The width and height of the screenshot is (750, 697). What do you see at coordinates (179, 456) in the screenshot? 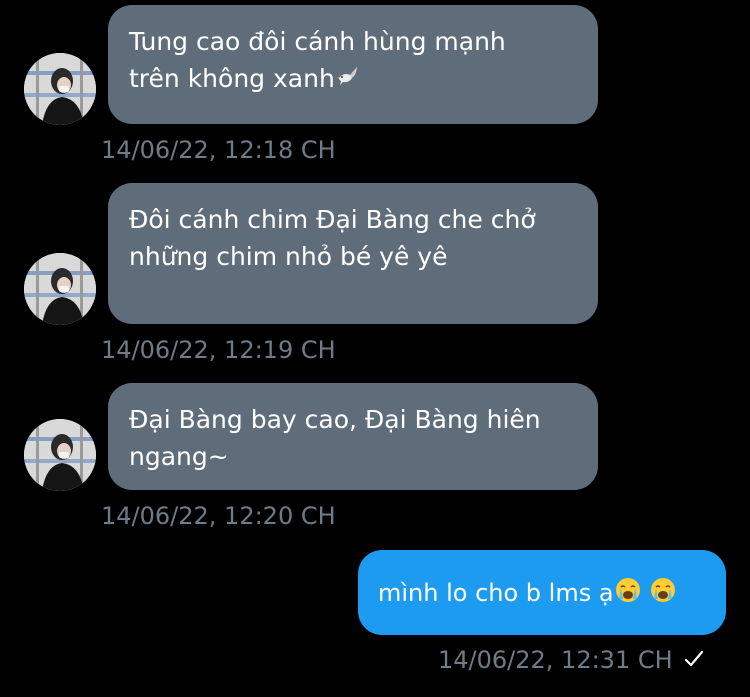
I see `message-text-line: ngang~` at bounding box center [179, 456].